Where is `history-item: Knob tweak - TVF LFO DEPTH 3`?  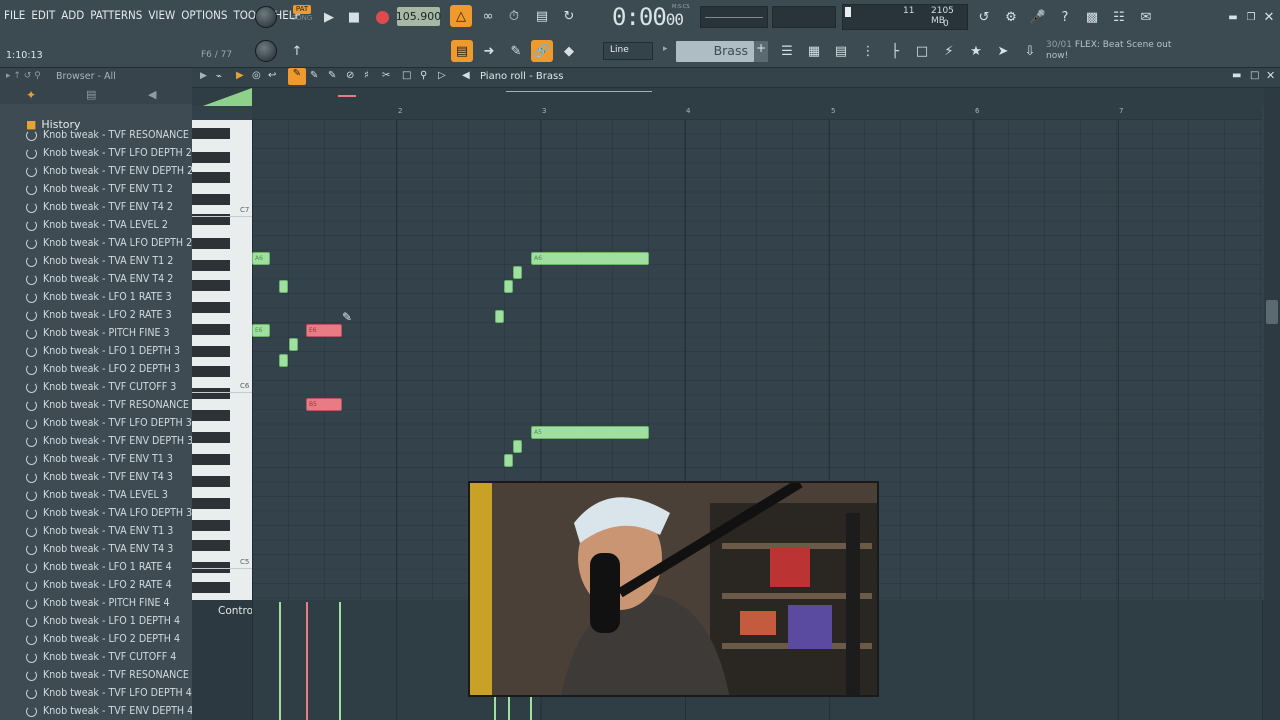 history-item: Knob tweak - TVF LFO DEPTH 3 is located at coordinates (109, 423).